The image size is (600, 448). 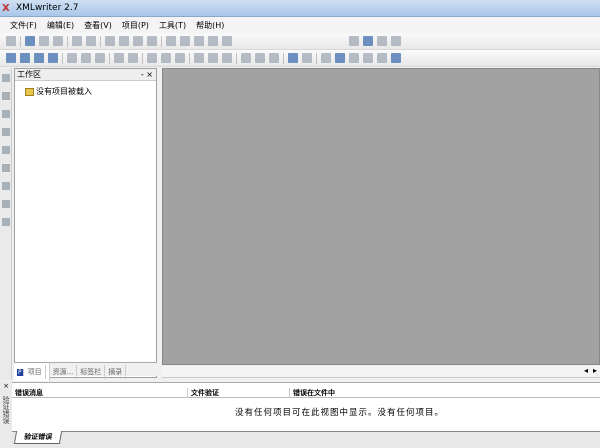 I want to click on col-error-message: 错误消息, so click(x=27, y=393).